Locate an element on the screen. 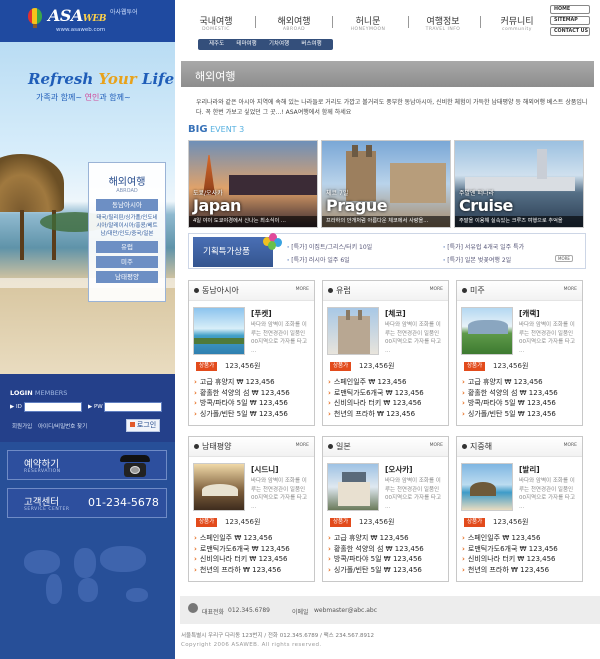 This screenshot has width=600, height=659. sub-tab-bus: 버스여행 is located at coordinates (311, 44).